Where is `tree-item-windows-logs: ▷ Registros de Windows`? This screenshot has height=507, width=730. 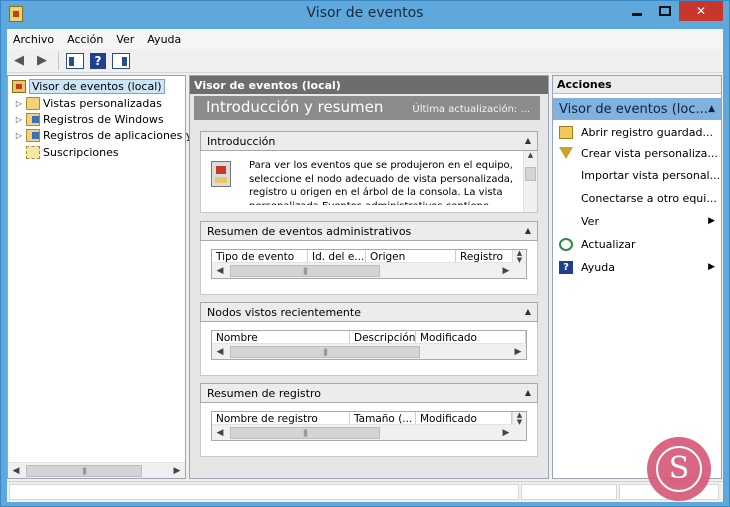
tree-item-windows-logs: ▷ Registros de Windows is located at coordinates (89, 119).